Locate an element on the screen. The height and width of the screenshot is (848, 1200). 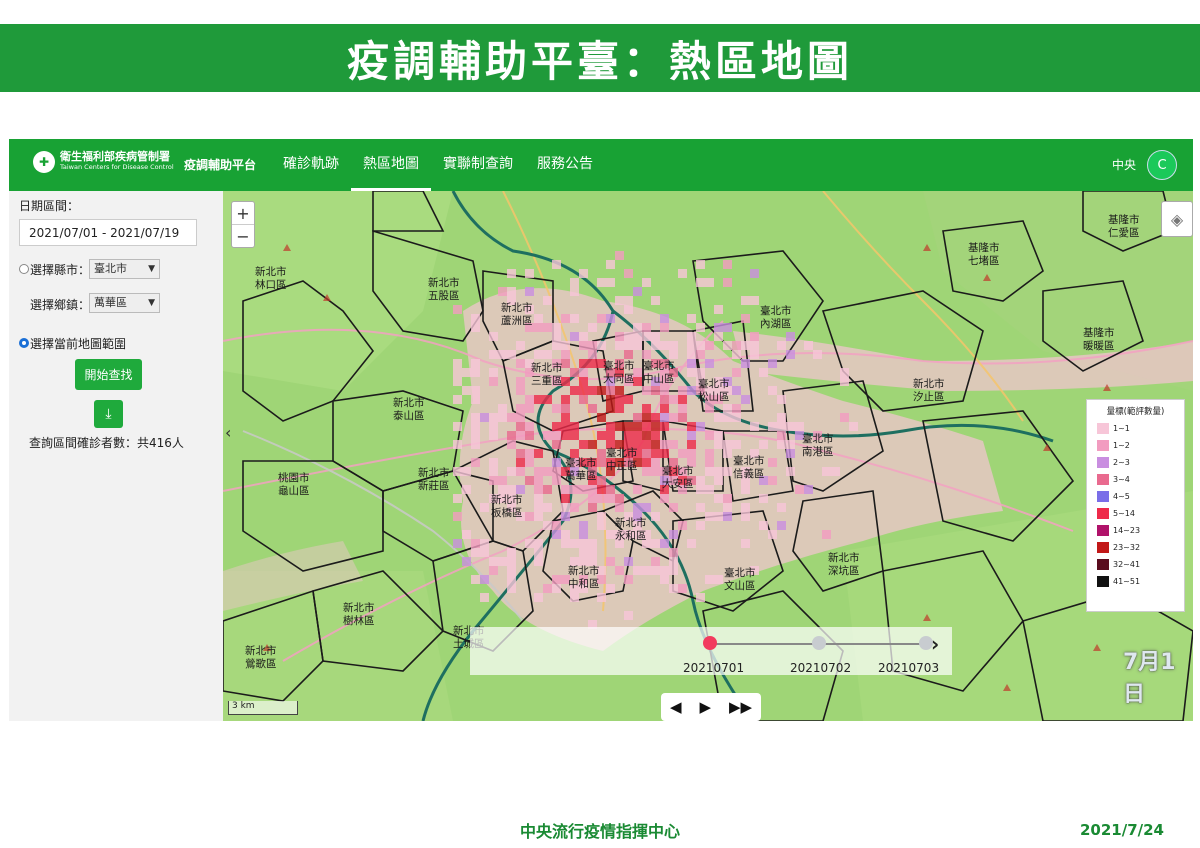
legend-label: 23~32 is located at coordinates (1127, 547).